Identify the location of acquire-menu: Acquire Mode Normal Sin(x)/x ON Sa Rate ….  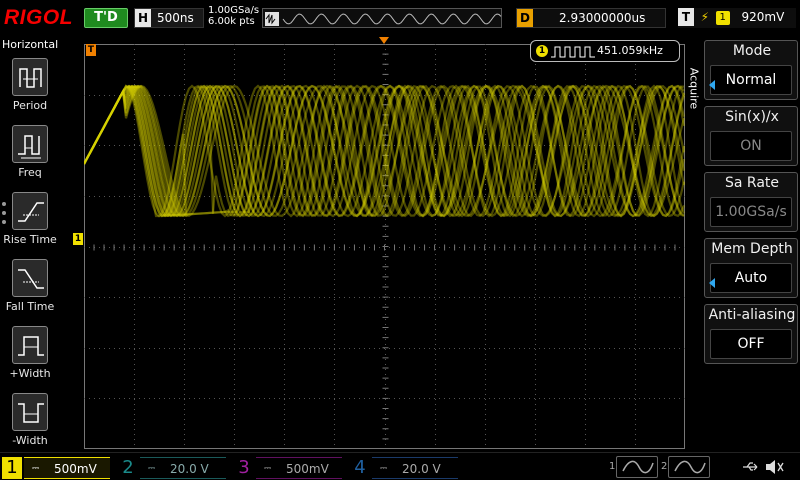
(743, 244).